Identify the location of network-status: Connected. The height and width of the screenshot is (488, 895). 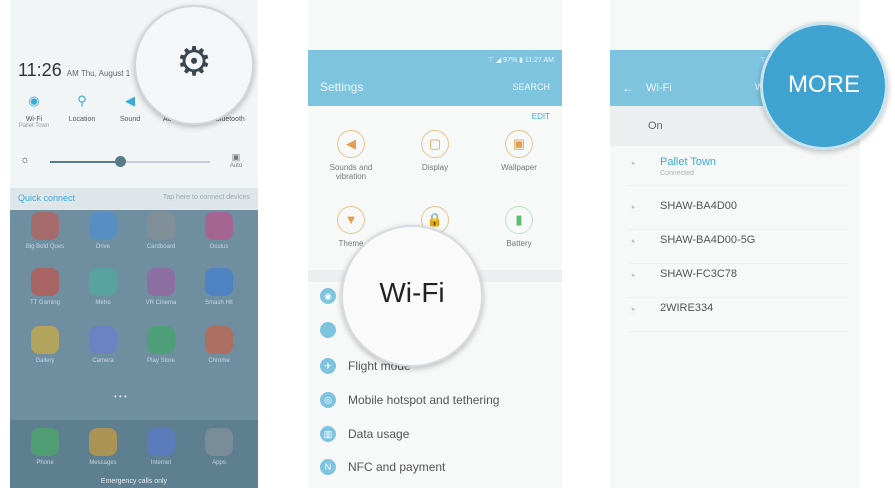
(677, 173).